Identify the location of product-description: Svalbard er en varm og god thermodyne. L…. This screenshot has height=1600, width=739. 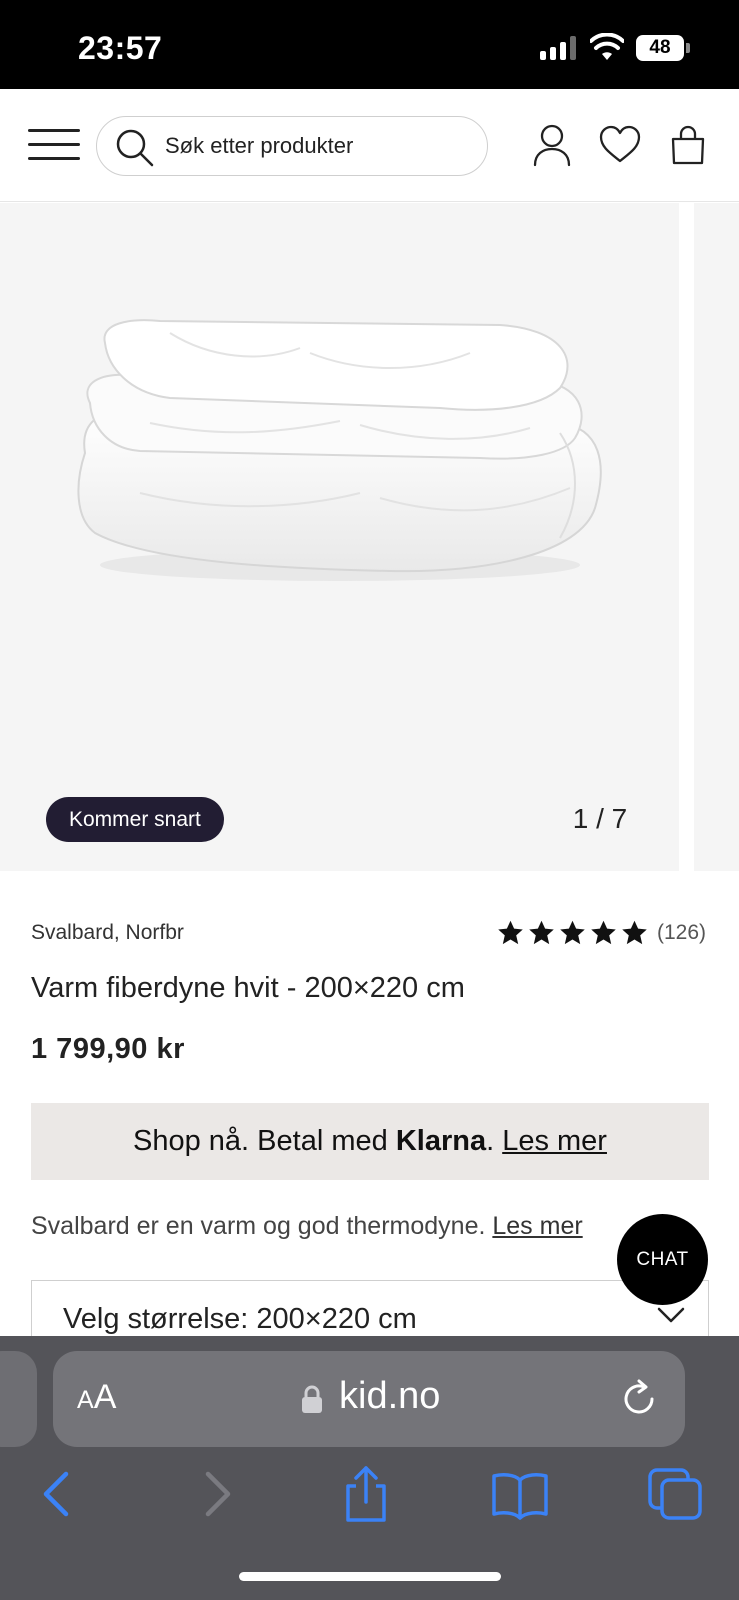
(307, 1226).